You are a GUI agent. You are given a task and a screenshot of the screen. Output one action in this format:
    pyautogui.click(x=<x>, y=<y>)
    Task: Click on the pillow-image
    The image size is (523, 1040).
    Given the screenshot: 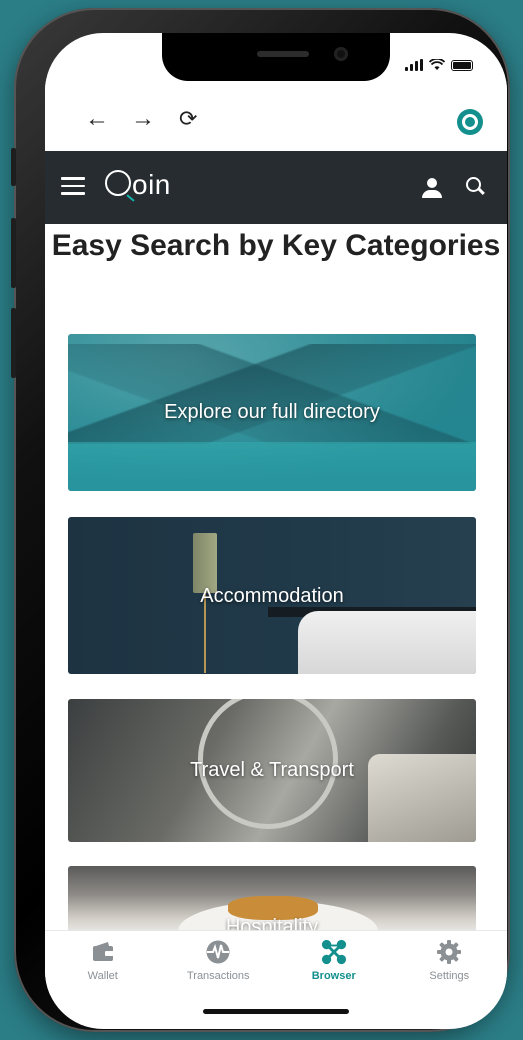 What is the action you would take?
    pyautogui.click(x=387, y=642)
    